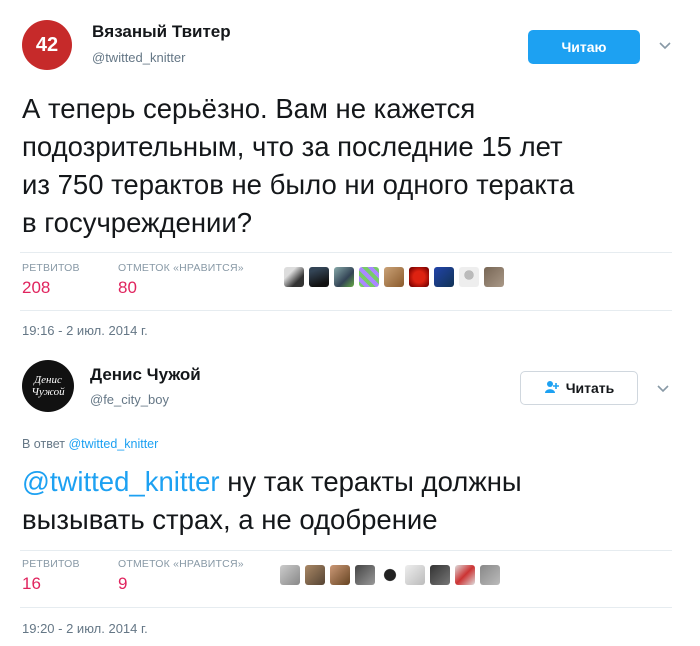  Describe the element at coordinates (48, 380) in the screenshot. I see `avatar-text: Денис` at that location.